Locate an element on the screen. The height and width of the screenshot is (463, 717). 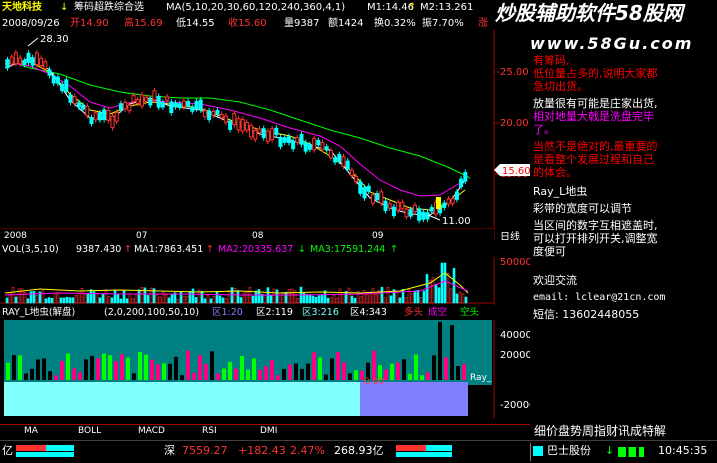
tab-rsi: RSI is located at coordinates (209, 431).